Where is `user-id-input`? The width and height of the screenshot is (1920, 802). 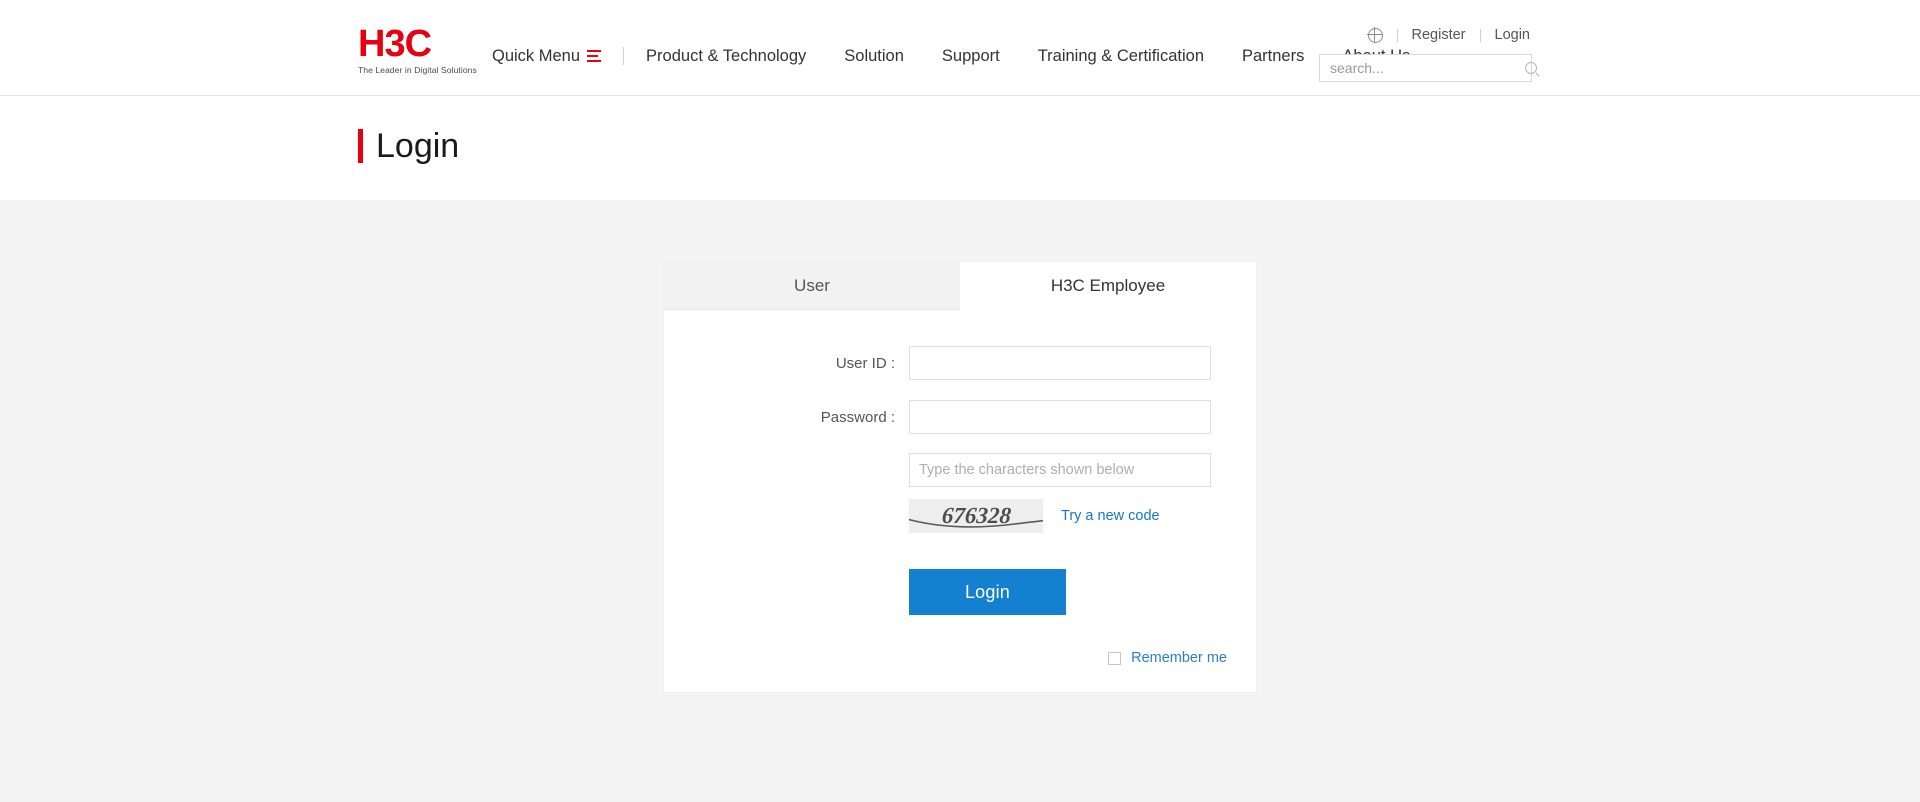
user-id-input is located at coordinates (1060, 363).